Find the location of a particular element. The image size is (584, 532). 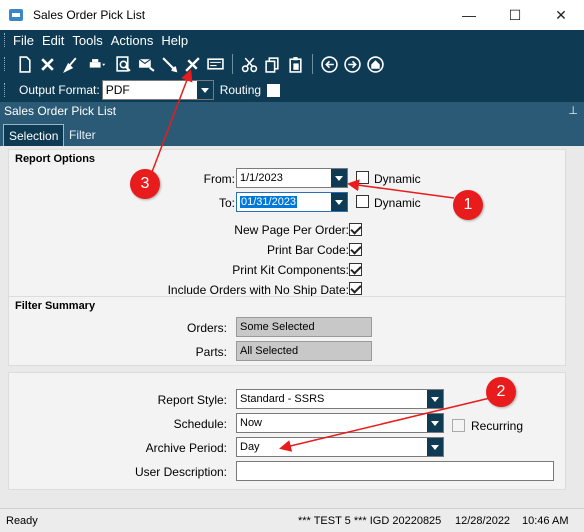

orders-summary-field: Some Selected is located at coordinates (304, 327).